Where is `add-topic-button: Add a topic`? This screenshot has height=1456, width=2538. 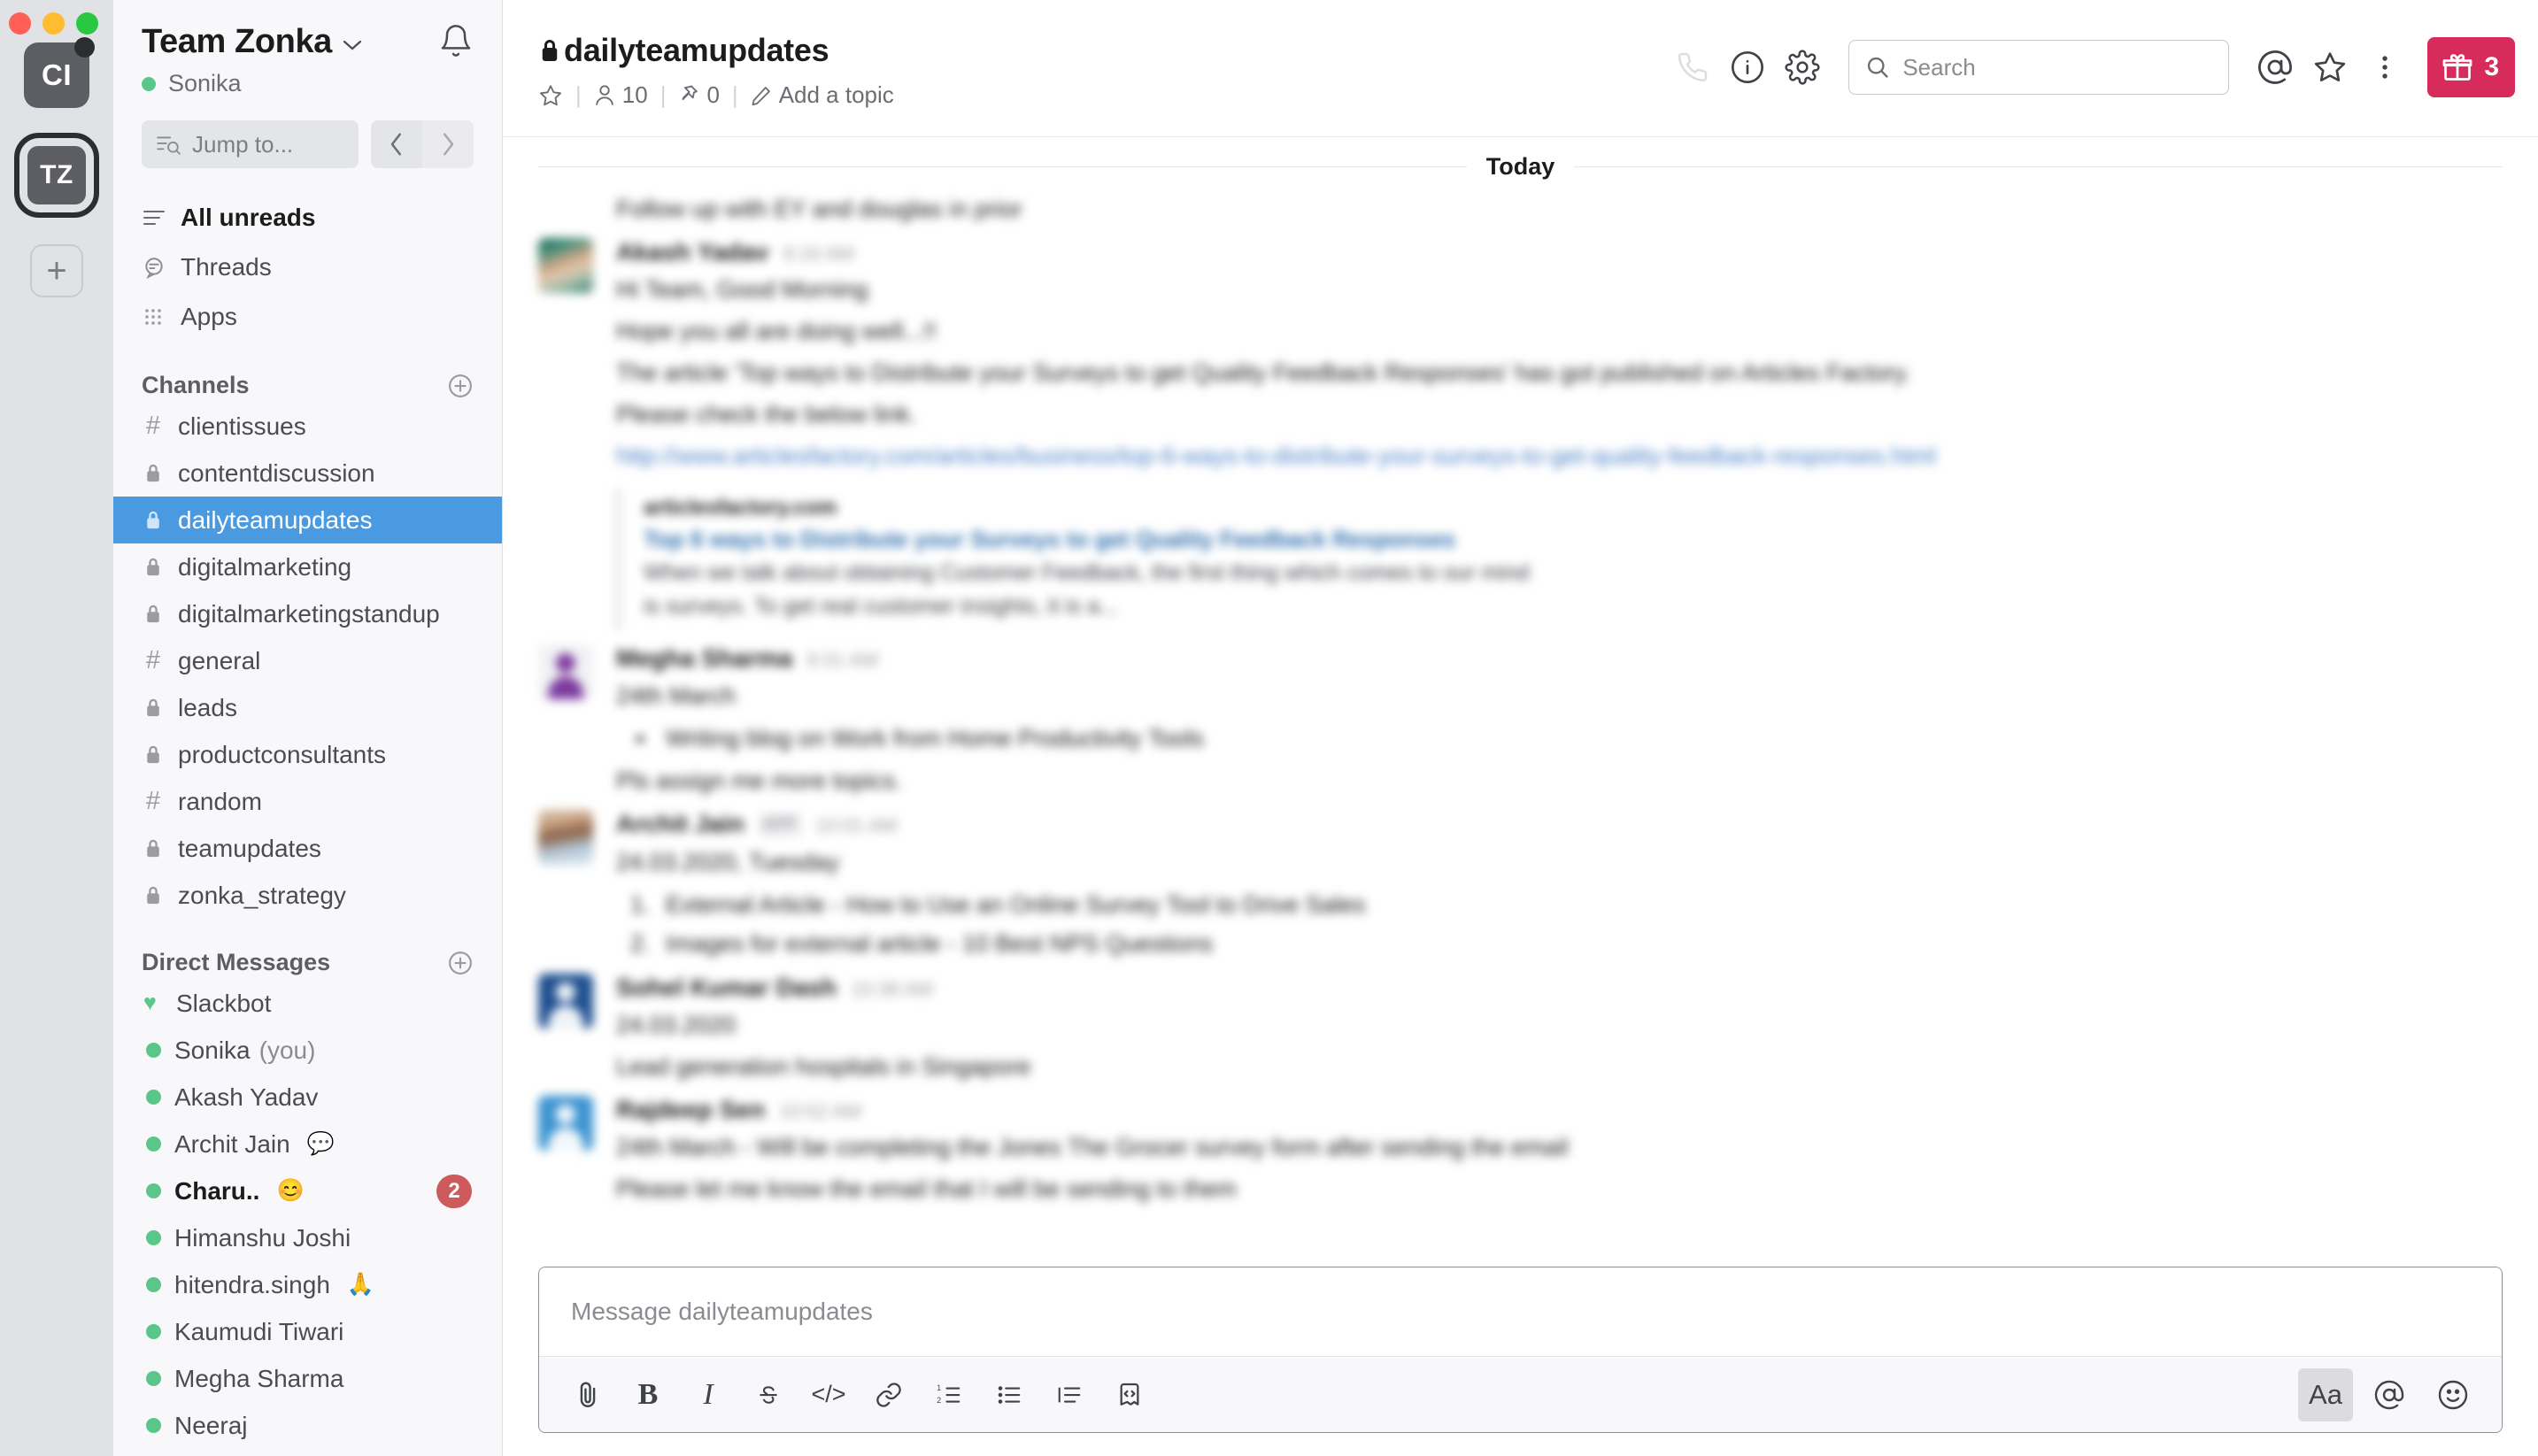 add-topic-button: Add a topic is located at coordinates (822, 95).